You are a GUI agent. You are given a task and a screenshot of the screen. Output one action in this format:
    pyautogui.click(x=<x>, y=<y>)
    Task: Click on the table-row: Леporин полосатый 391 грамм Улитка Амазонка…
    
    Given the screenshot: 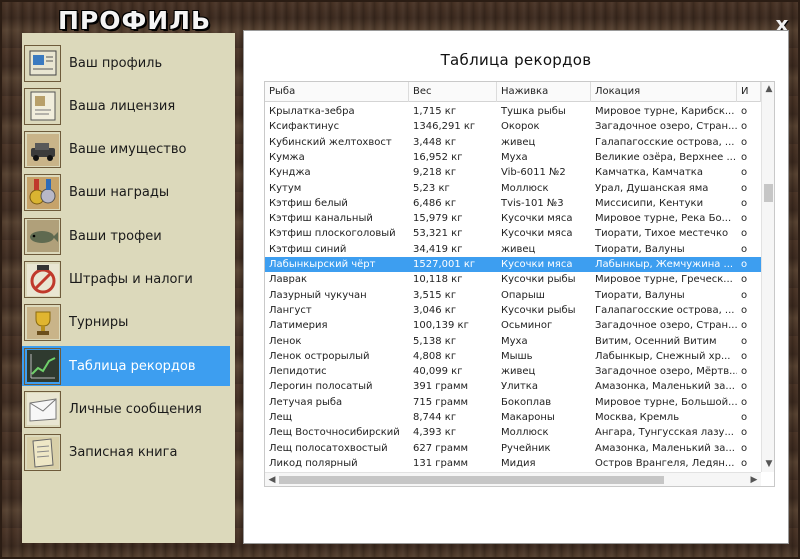 What is the action you would take?
    pyautogui.click(x=513, y=386)
    